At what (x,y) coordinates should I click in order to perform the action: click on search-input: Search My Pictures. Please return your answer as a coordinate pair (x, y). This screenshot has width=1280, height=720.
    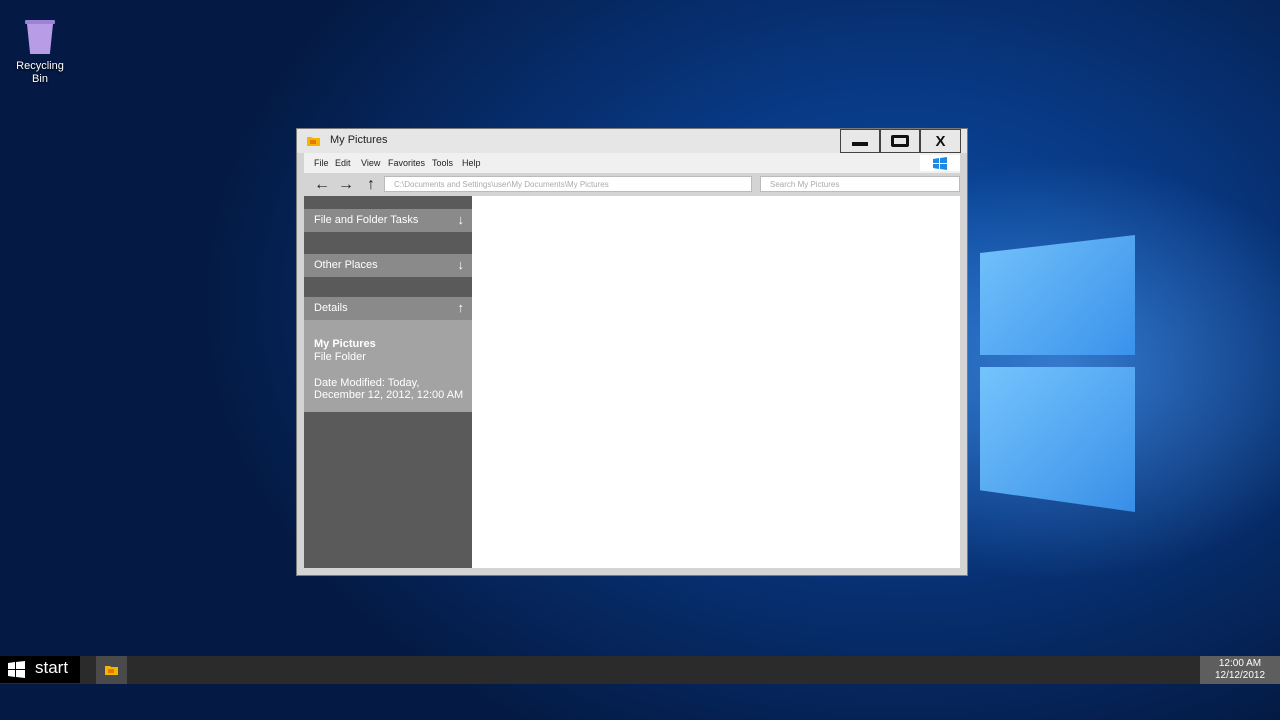
    Looking at the image, I should click on (860, 184).